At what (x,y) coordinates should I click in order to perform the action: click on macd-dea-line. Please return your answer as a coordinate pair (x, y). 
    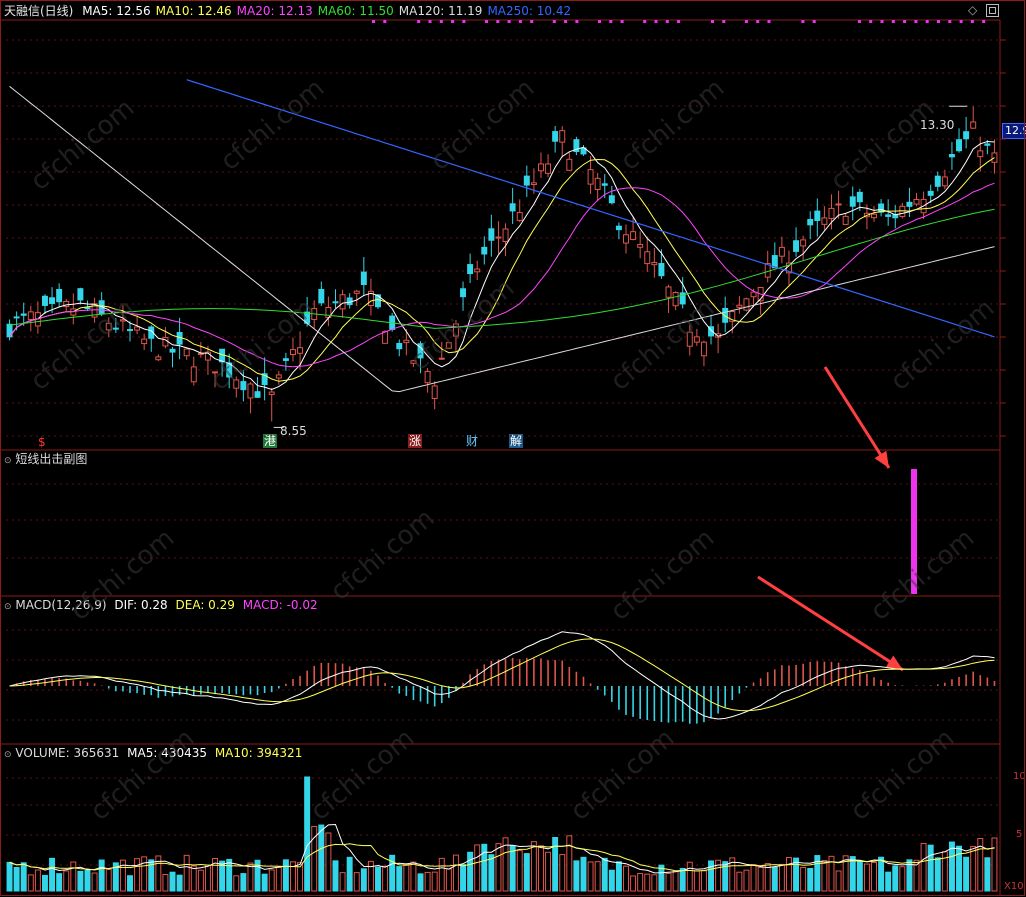
    Looking at the image, I should click on (502, 675).